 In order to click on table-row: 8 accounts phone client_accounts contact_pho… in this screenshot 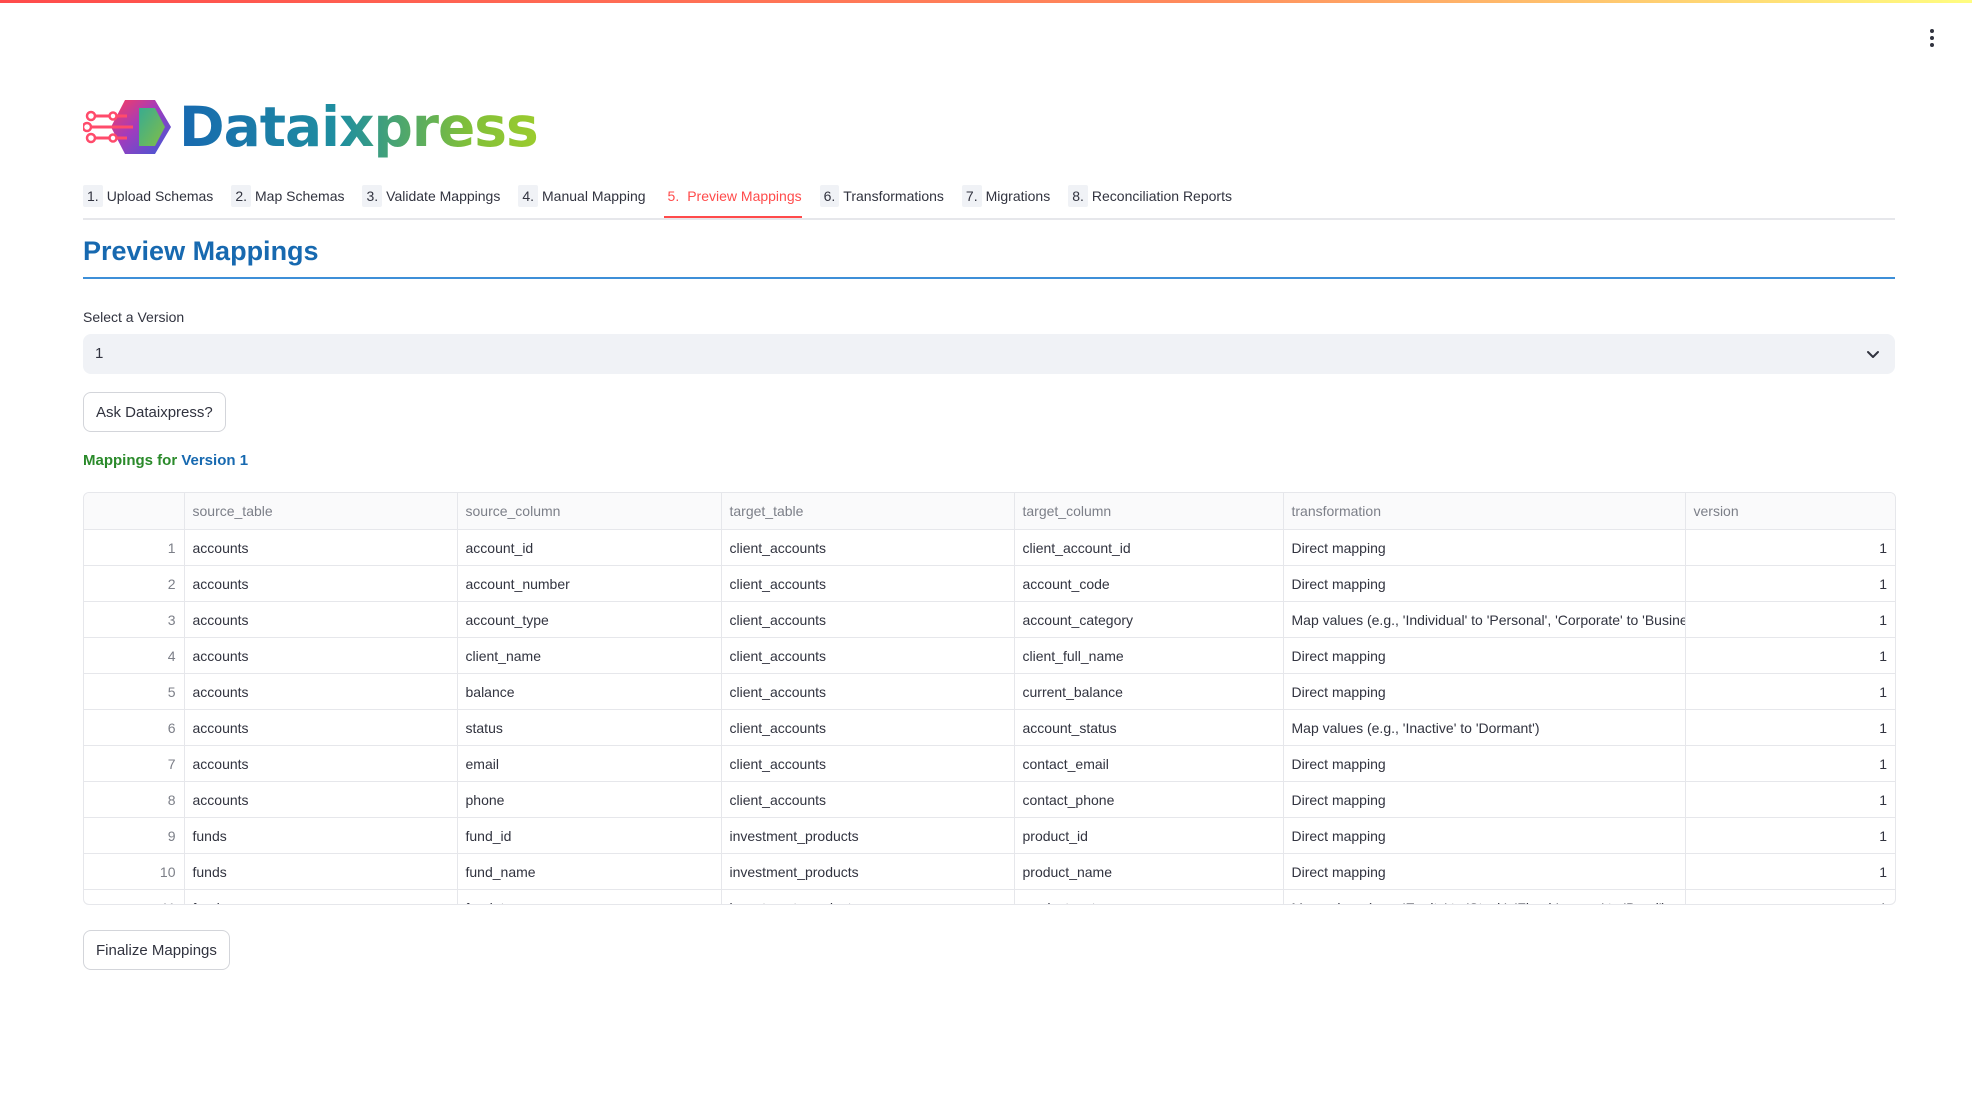, I will do `click(989, 799)`.